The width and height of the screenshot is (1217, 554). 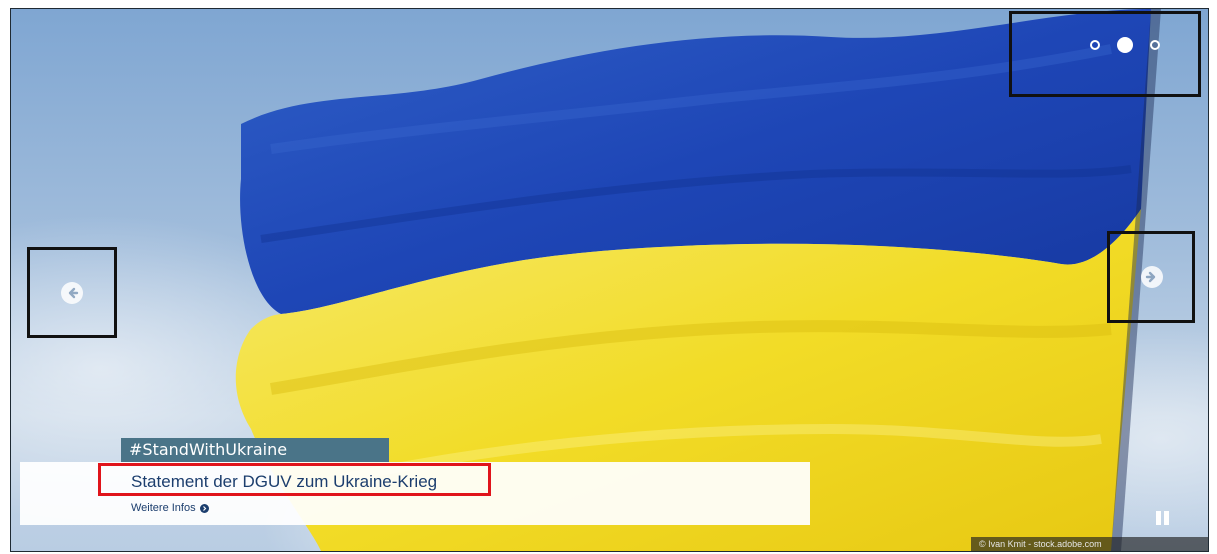 What do you see at coordinates (1163, 518) in the screenshot?
I see `pause-button` at bounding box center [1163, 518].